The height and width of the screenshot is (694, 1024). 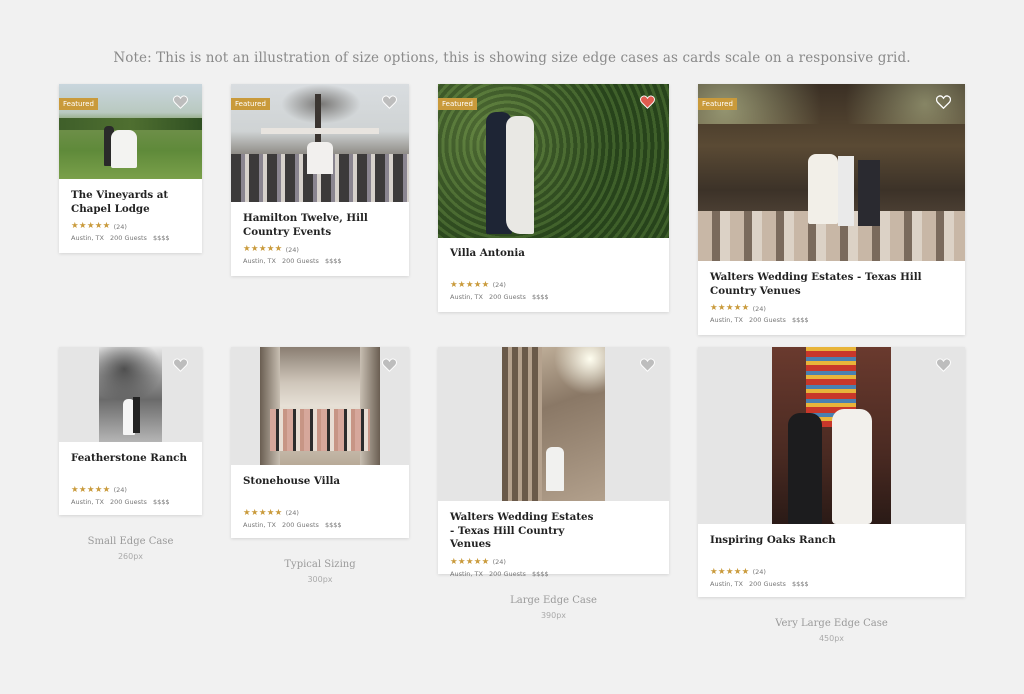 I want to click on venue-title: The Vineyards at Chapel Lodge, so click(x=121, y=202).